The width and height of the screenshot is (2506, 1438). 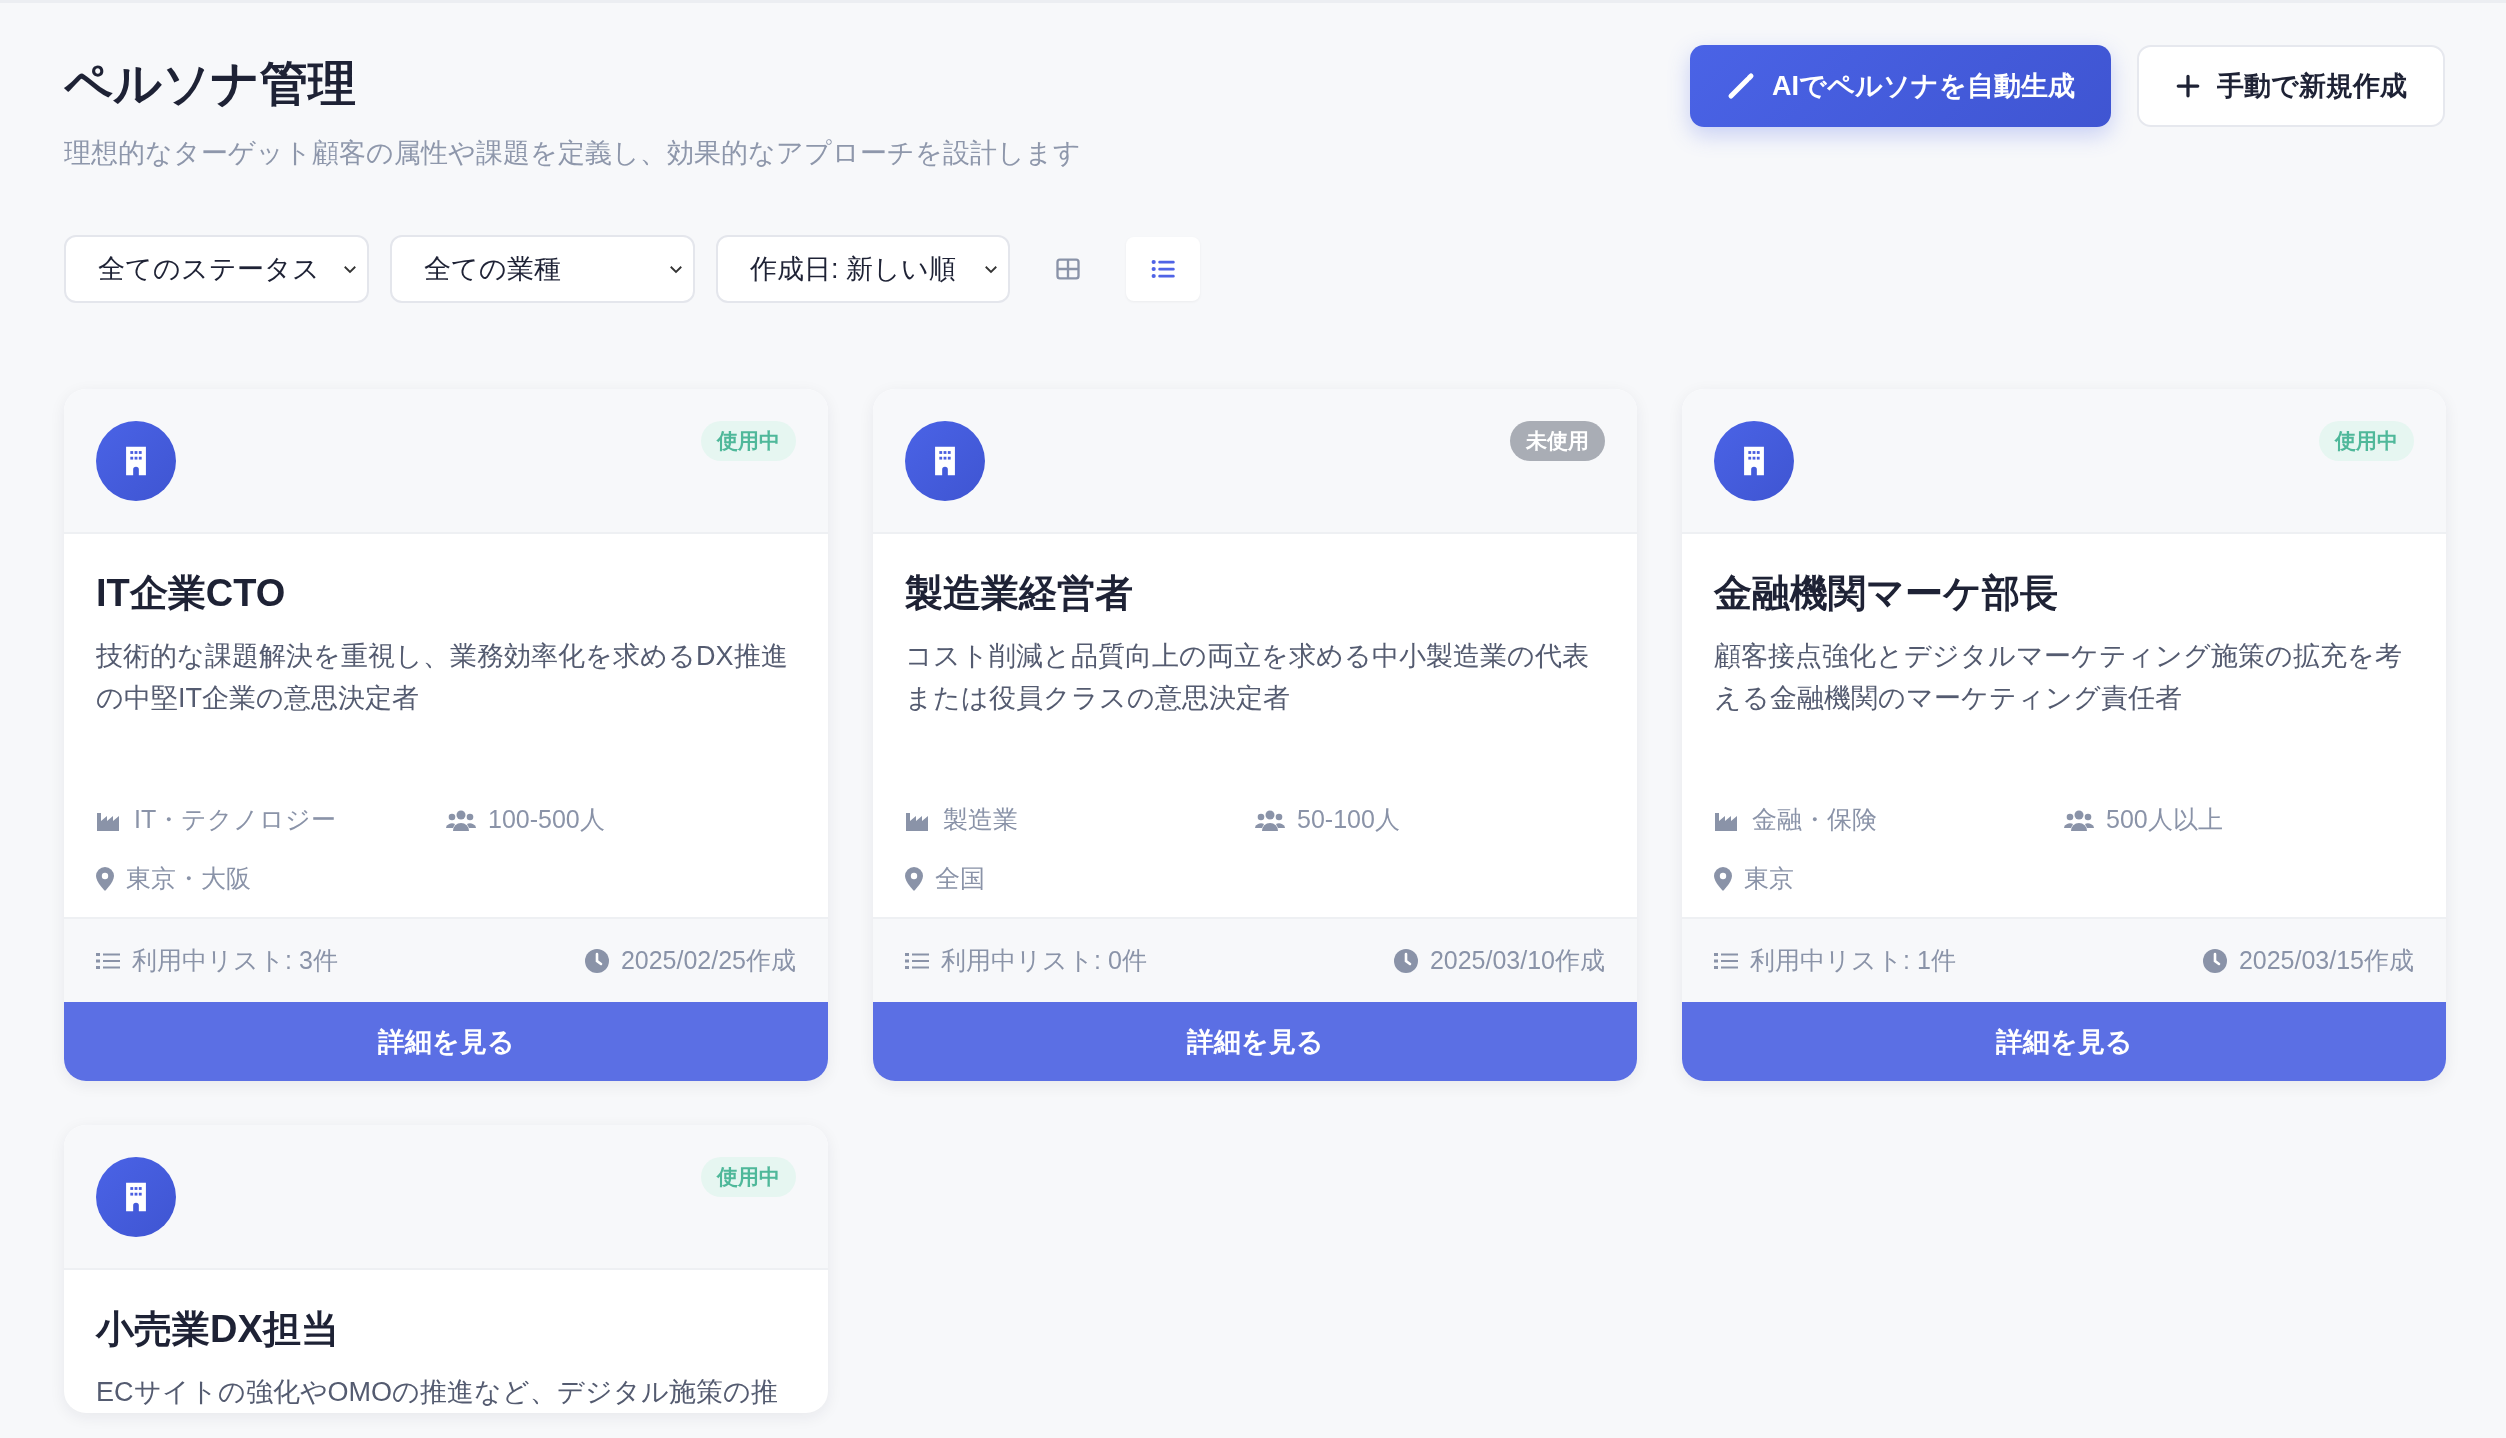 What do you see at coordinates (2326, 961) in the screenshot?
I see `created-date: 2025/03/15作成` at bounding box center [2326, 961].